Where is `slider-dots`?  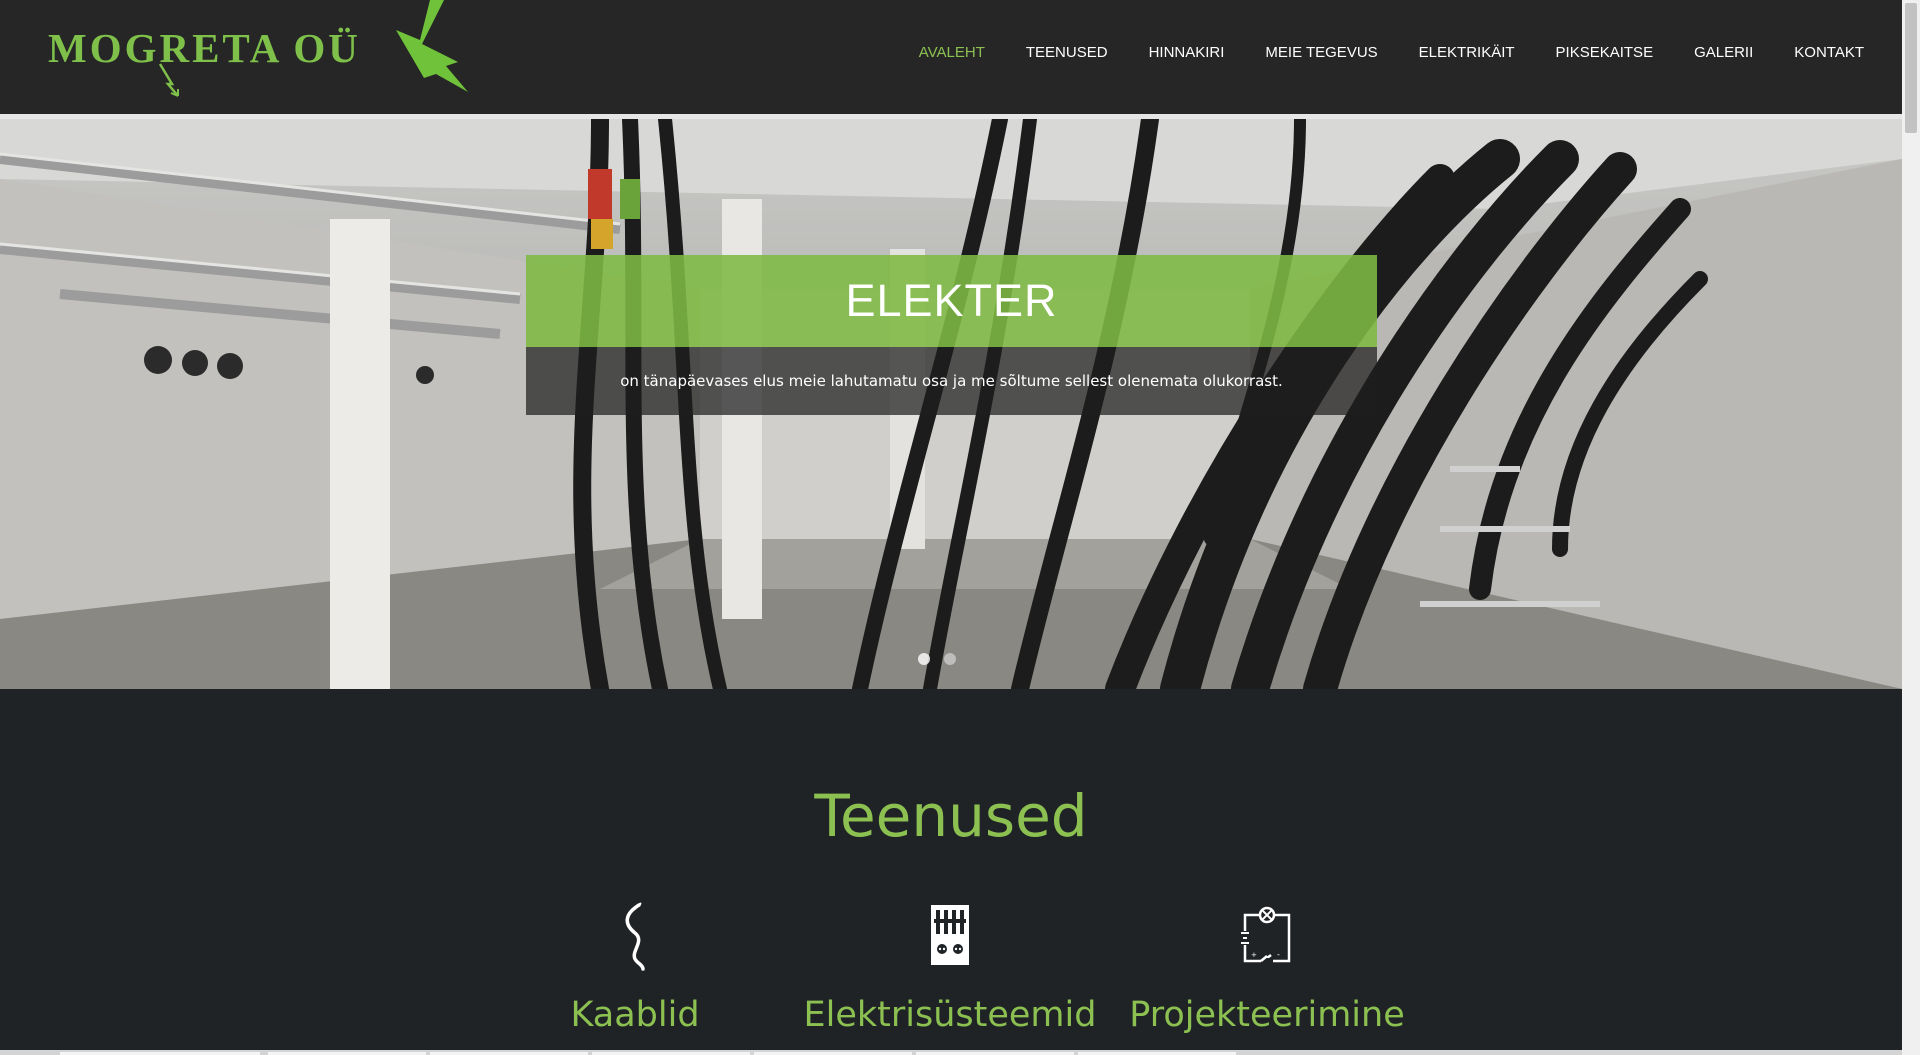 slider-dots is located at coordinates (937, 659).